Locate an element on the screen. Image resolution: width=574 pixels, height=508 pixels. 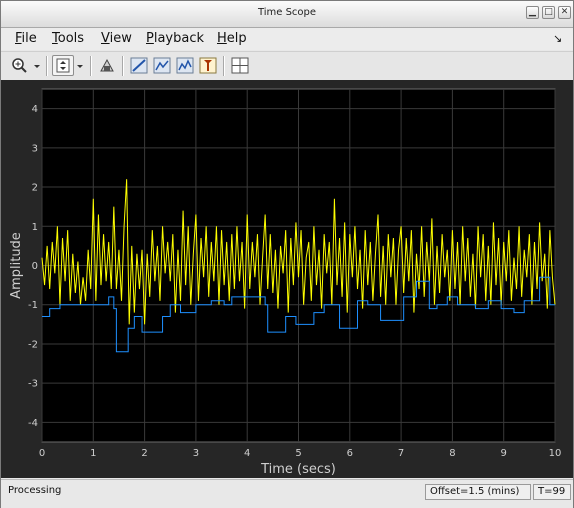
x-axis-label: Time (secs) is located at coordinates (298, 469).